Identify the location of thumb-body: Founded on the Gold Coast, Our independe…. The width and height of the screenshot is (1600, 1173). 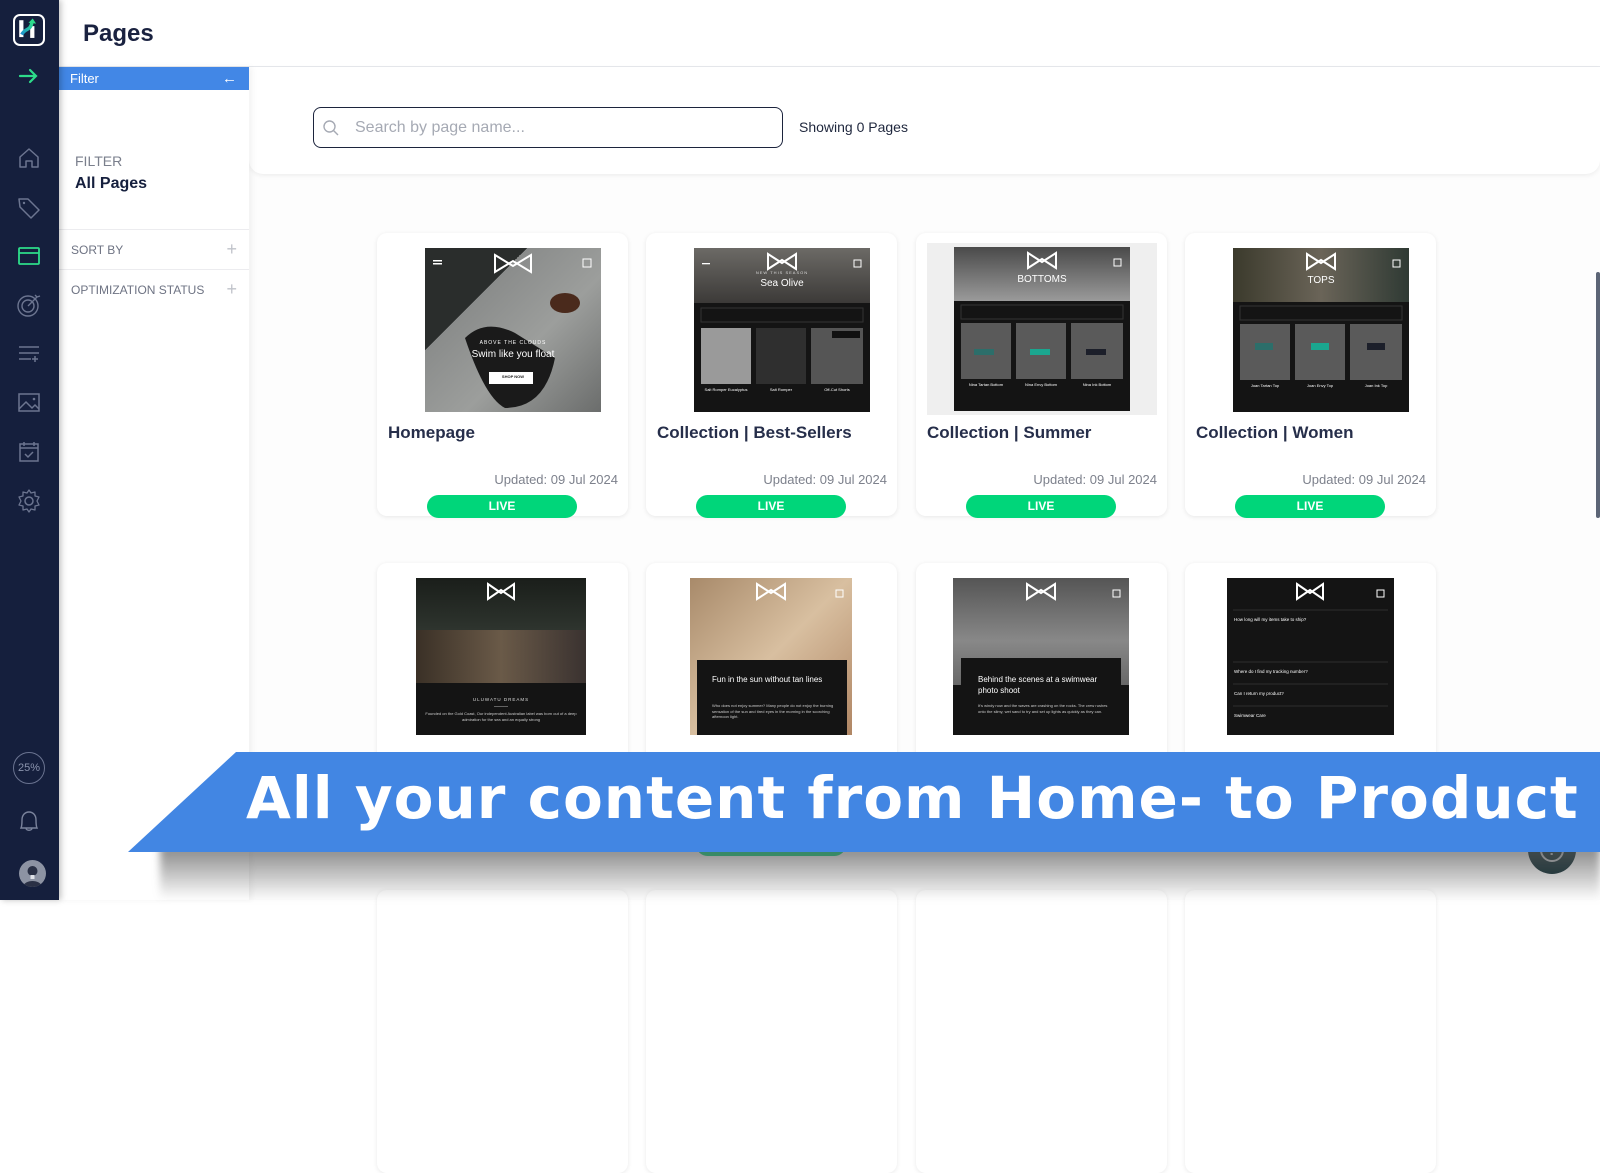
(501, 717).